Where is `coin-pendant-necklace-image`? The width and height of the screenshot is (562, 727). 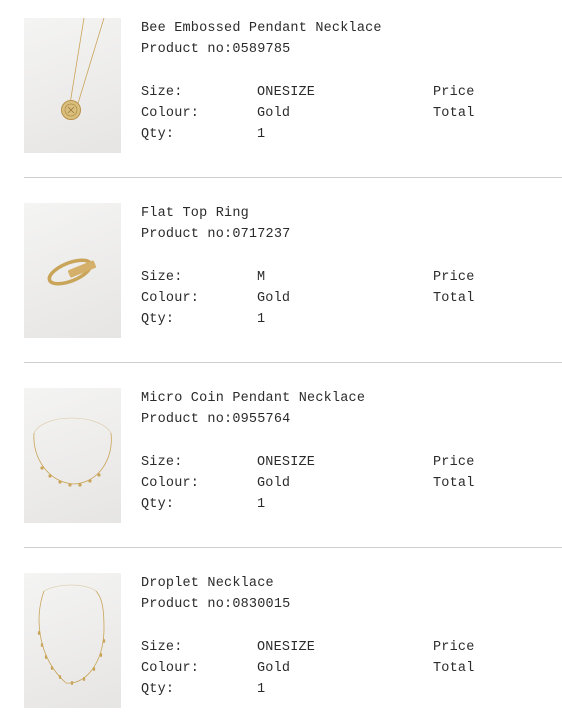 coin-pendant-necklace-image is located at coordinates (72, 85).